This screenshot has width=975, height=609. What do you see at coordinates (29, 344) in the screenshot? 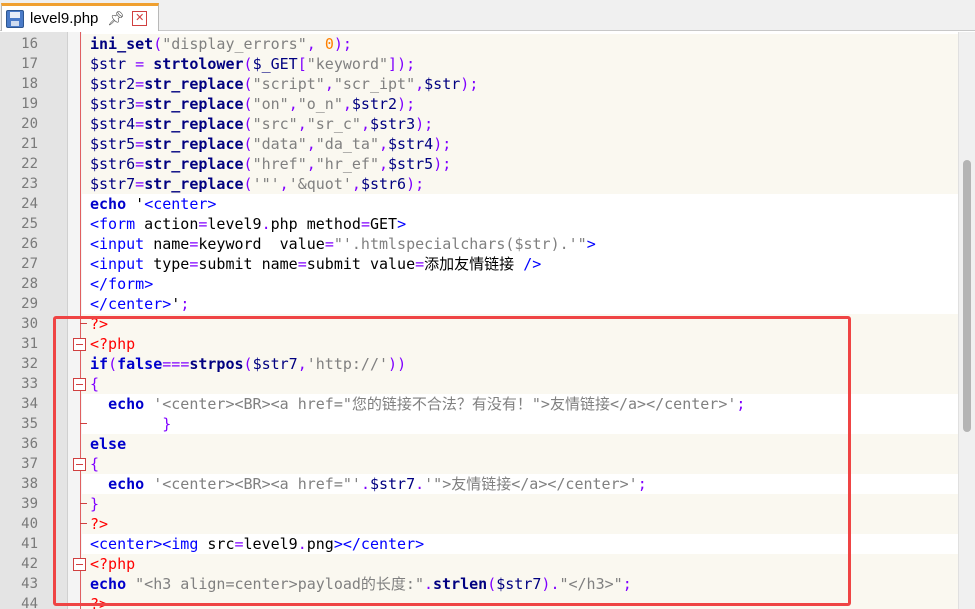
I see `line-number: 31` at bounding box center [29, 344].